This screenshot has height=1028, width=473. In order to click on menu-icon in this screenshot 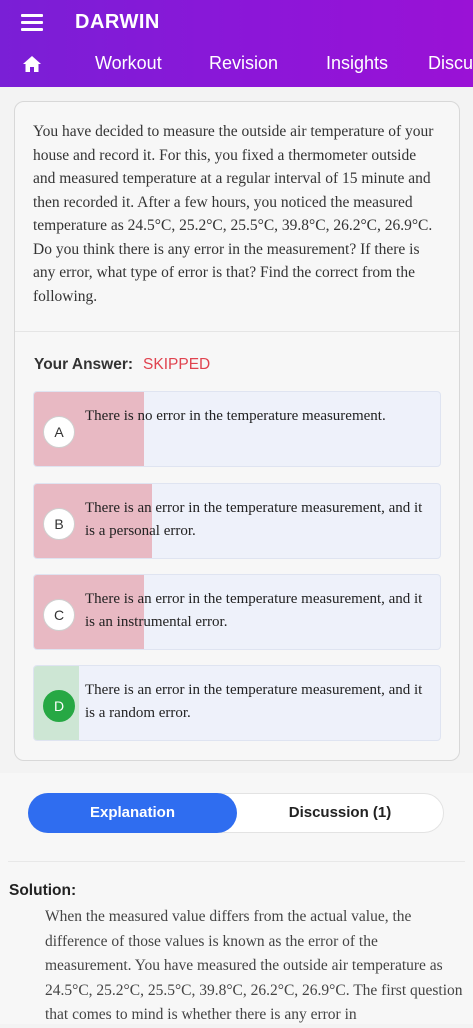, I will do `click(32, 23)`.